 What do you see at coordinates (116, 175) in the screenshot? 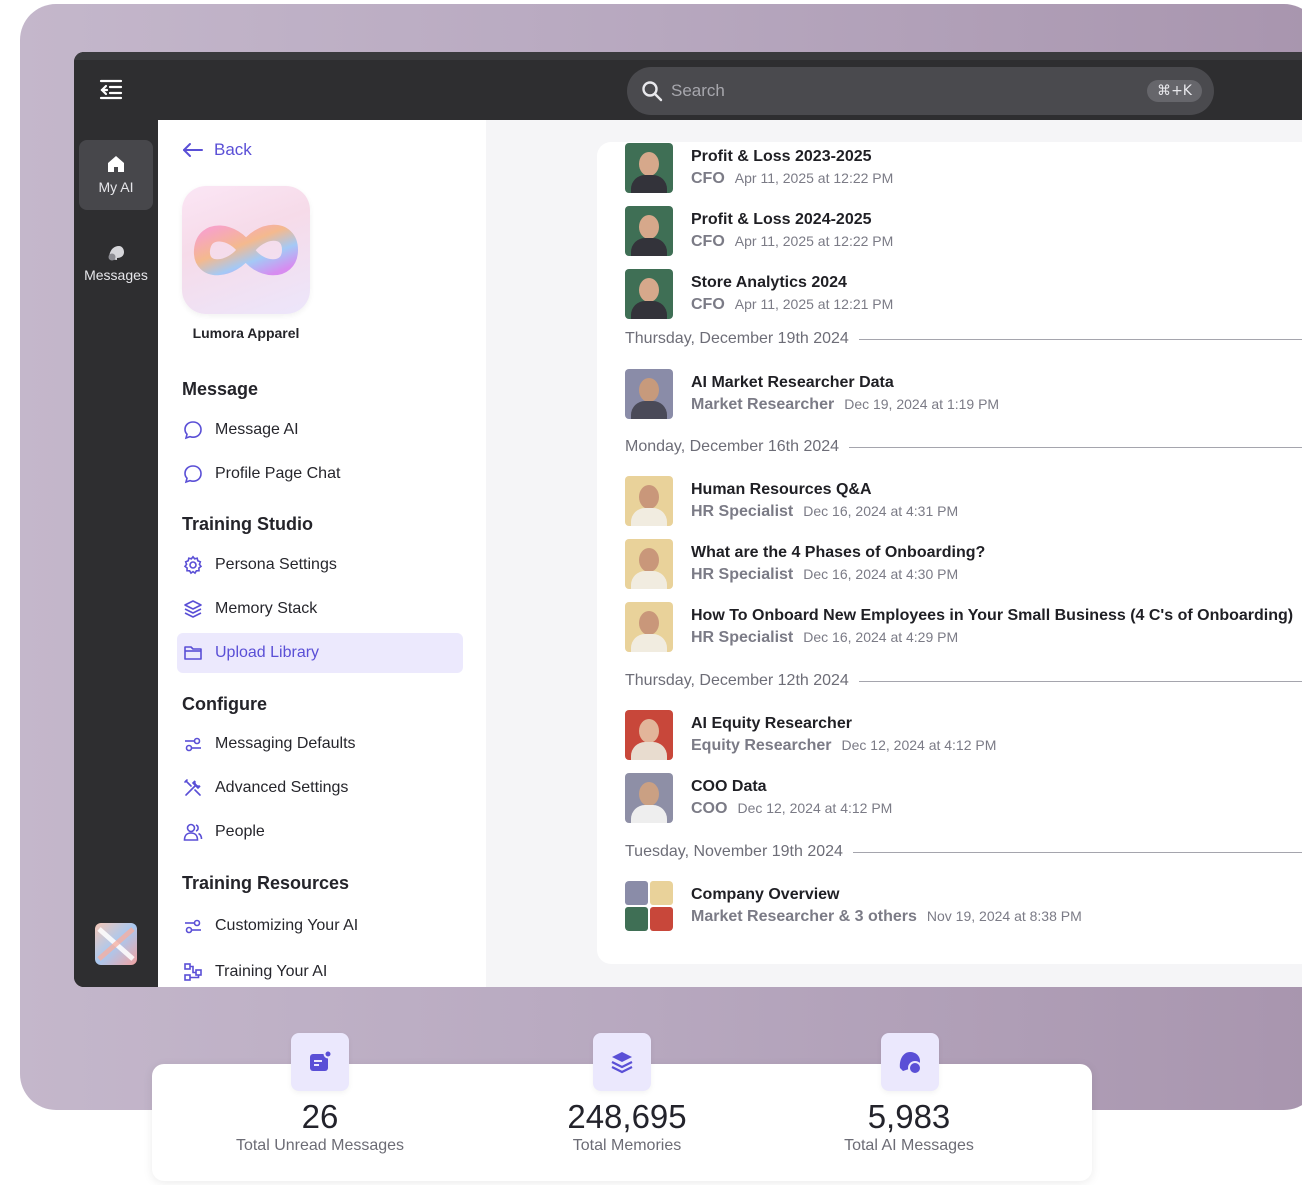
I see `rail-item-my-ai: My AI` at bounding box center [116, 175].